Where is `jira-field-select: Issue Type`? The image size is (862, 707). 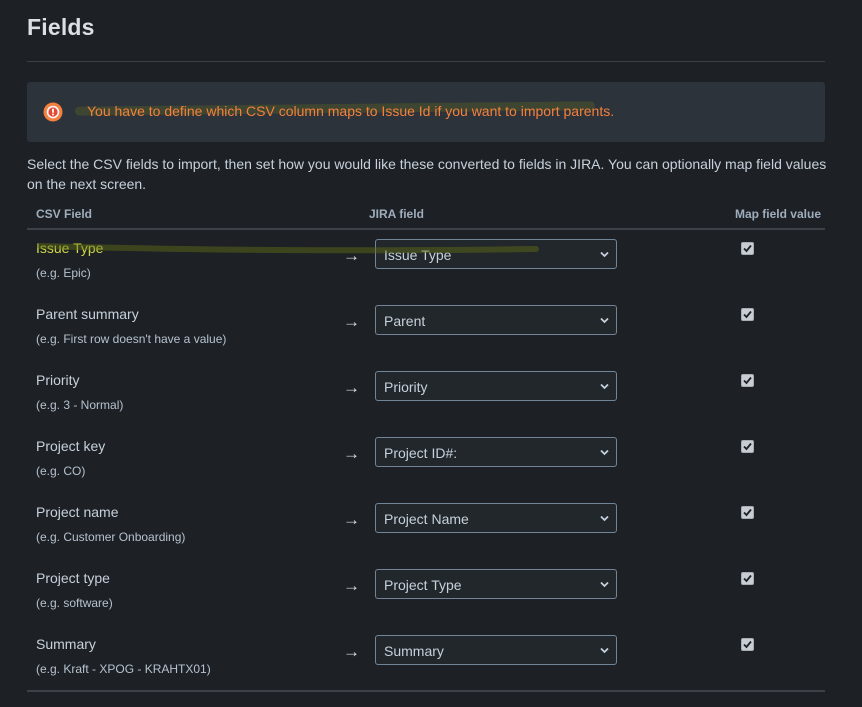 jira-field-select: Issue Type is located at coordinates (496, 254).